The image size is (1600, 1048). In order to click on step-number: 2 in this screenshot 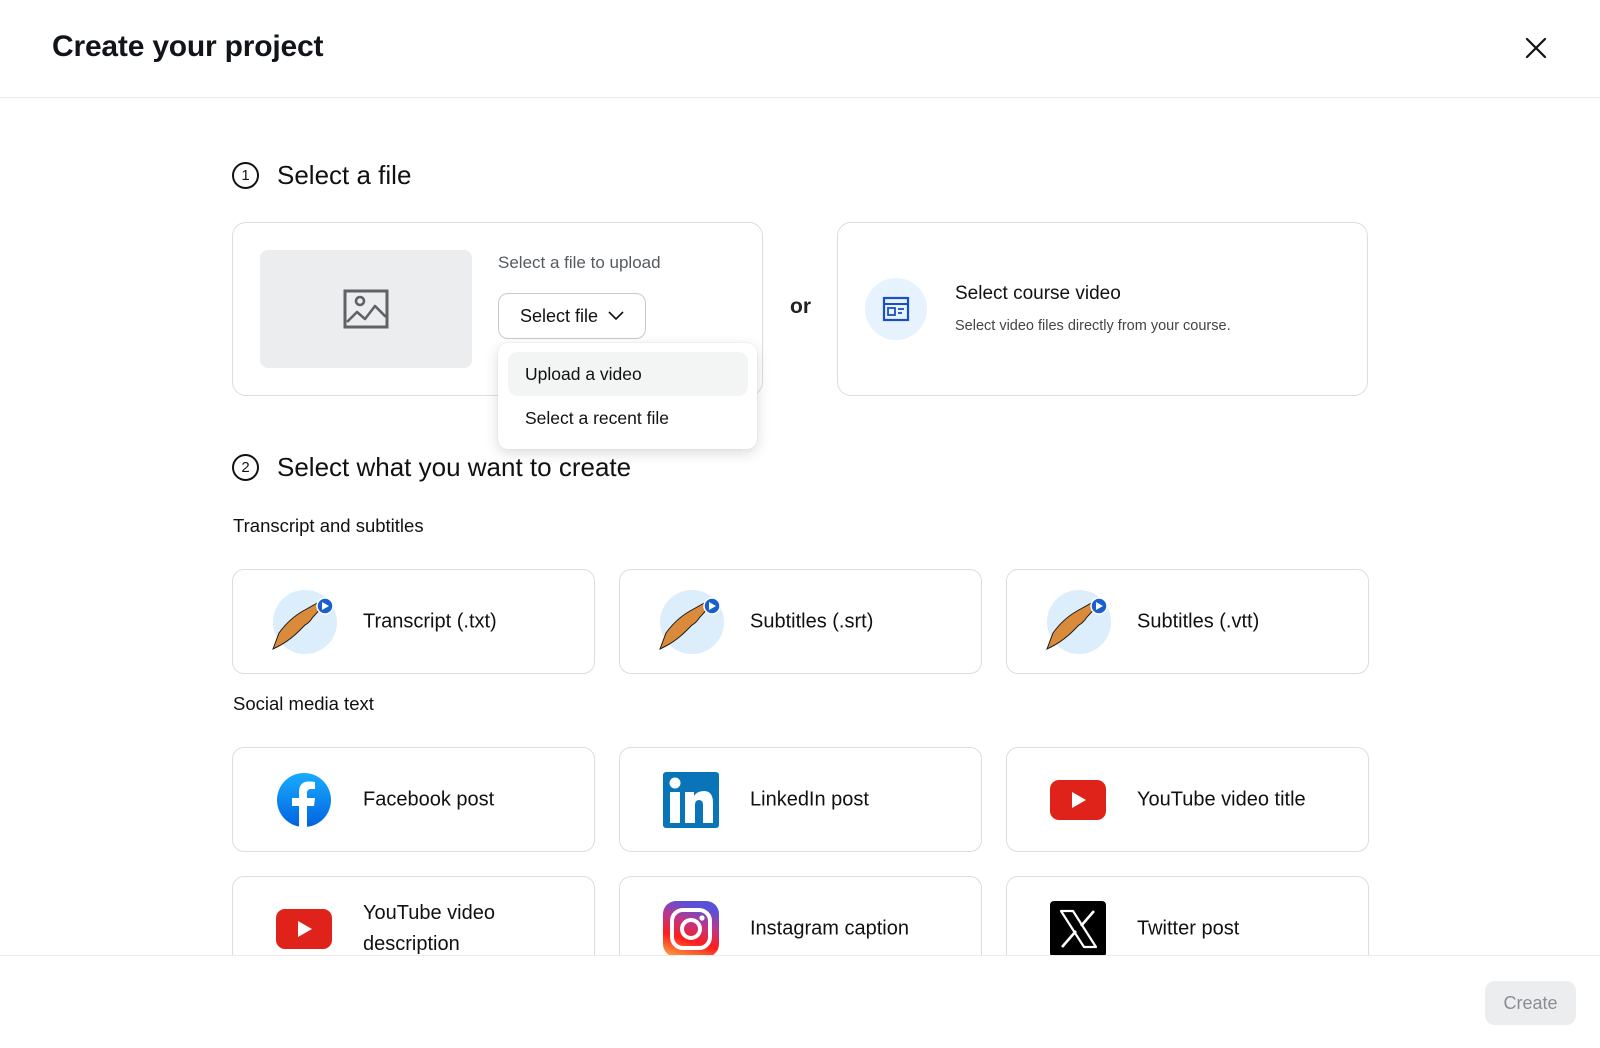, I will do `click(245, 467)`.